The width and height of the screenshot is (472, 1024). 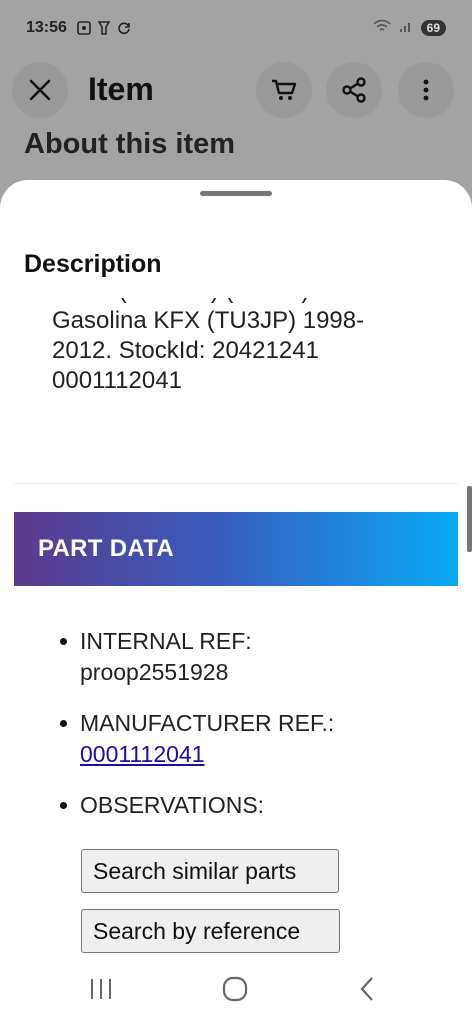 What do you see at coordinates (117, 380) in the screenshot?
I see `description-line: 0001112041` at bounding box center [117, 380].